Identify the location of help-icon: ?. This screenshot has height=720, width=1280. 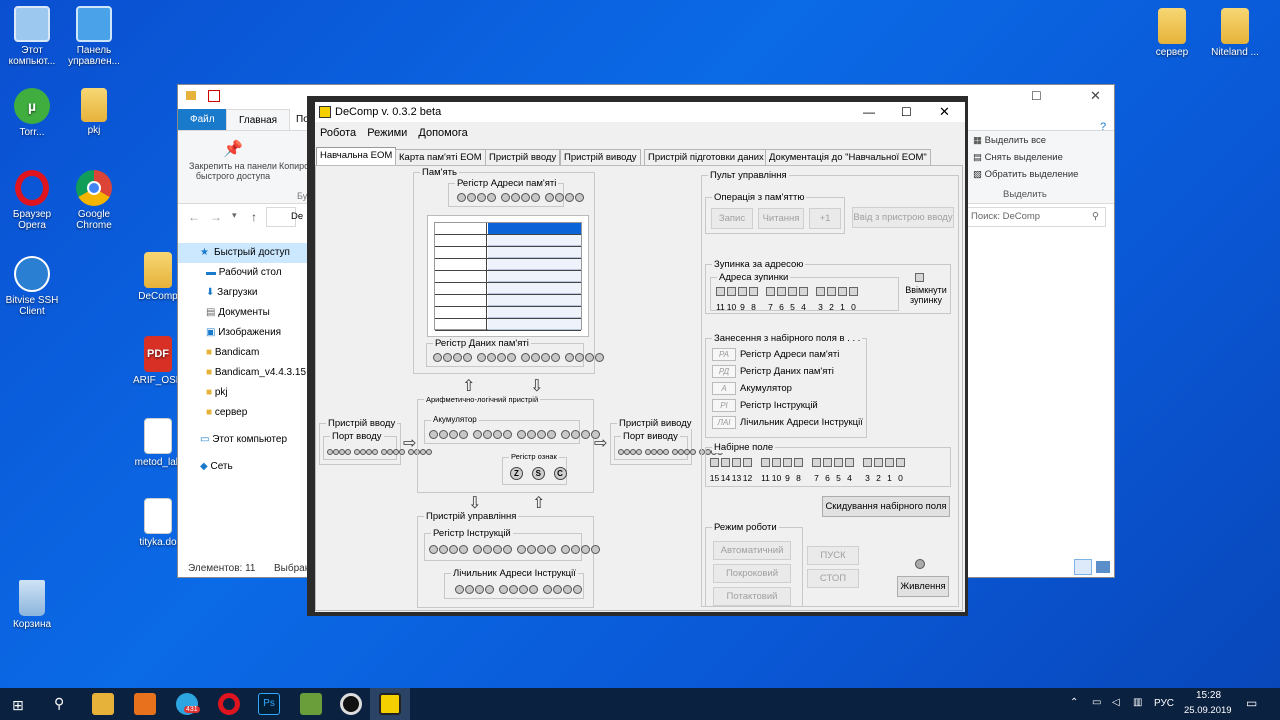
(1103, 127).